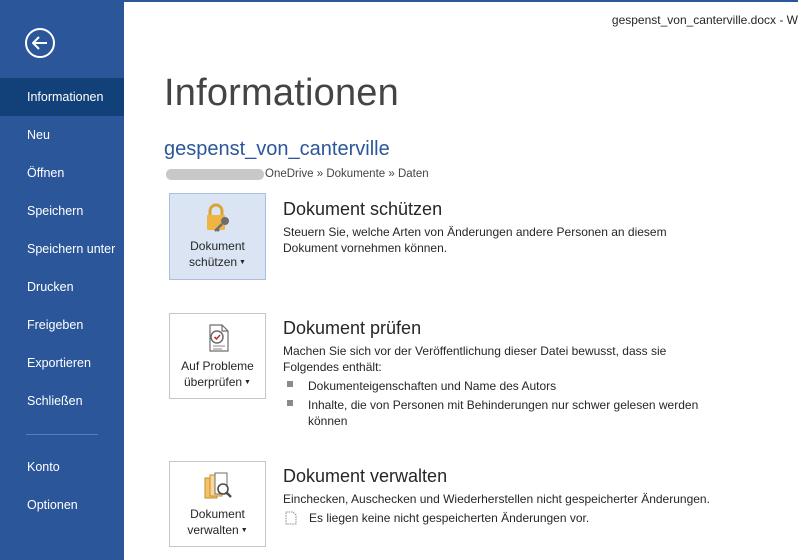  I want to click on window-top-border, so click(461, 1).